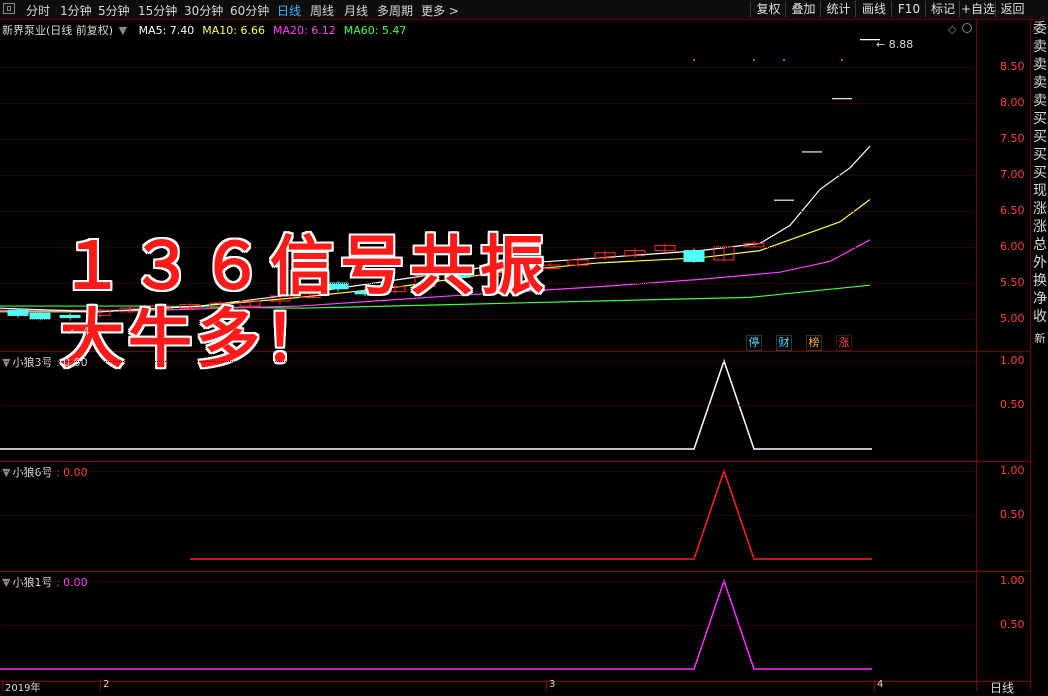 This screenshot has height=696, width=1048. Describe the element at coordinates (878, 685) in the screenshot. I see `time-label: 4` at that location.